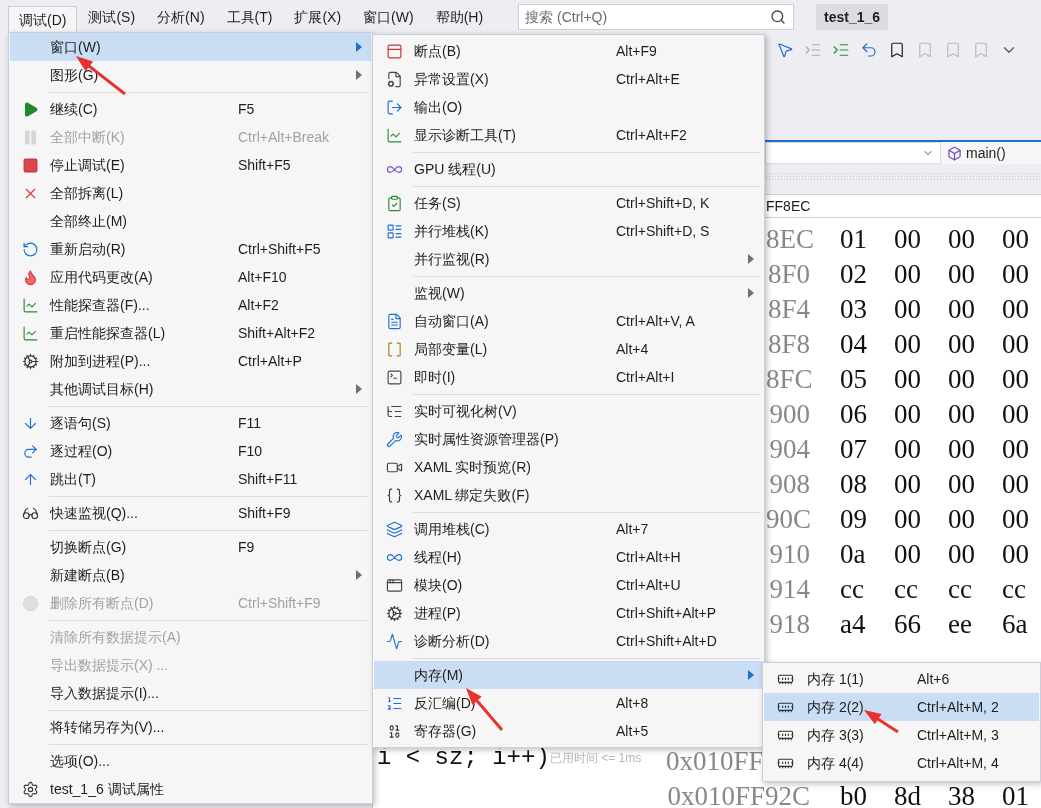 Image resolution: width=1041 pixels, height=808 pixels. I want to click on menu-item: 内存 2(2) Ctrl+Alt+M, 2, so click(901, 707).